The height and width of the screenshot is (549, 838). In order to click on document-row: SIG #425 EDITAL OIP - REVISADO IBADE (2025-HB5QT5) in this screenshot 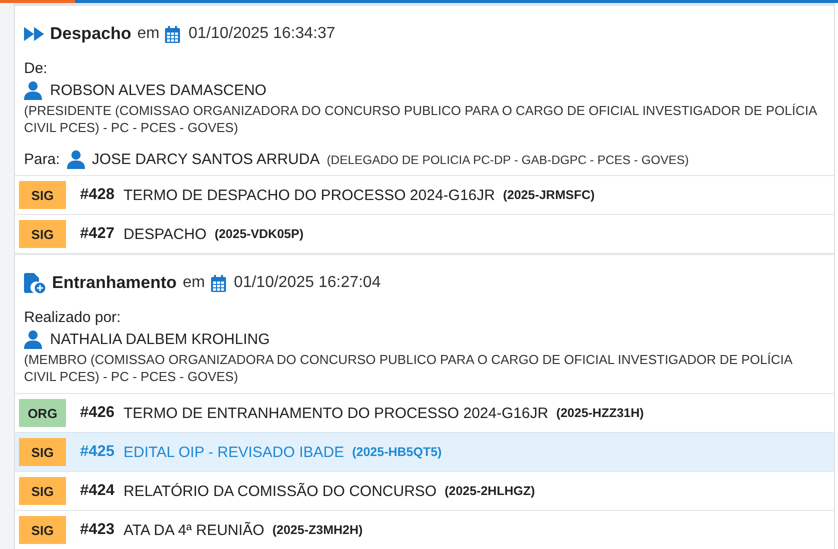, I will do `click(424, 451)`.